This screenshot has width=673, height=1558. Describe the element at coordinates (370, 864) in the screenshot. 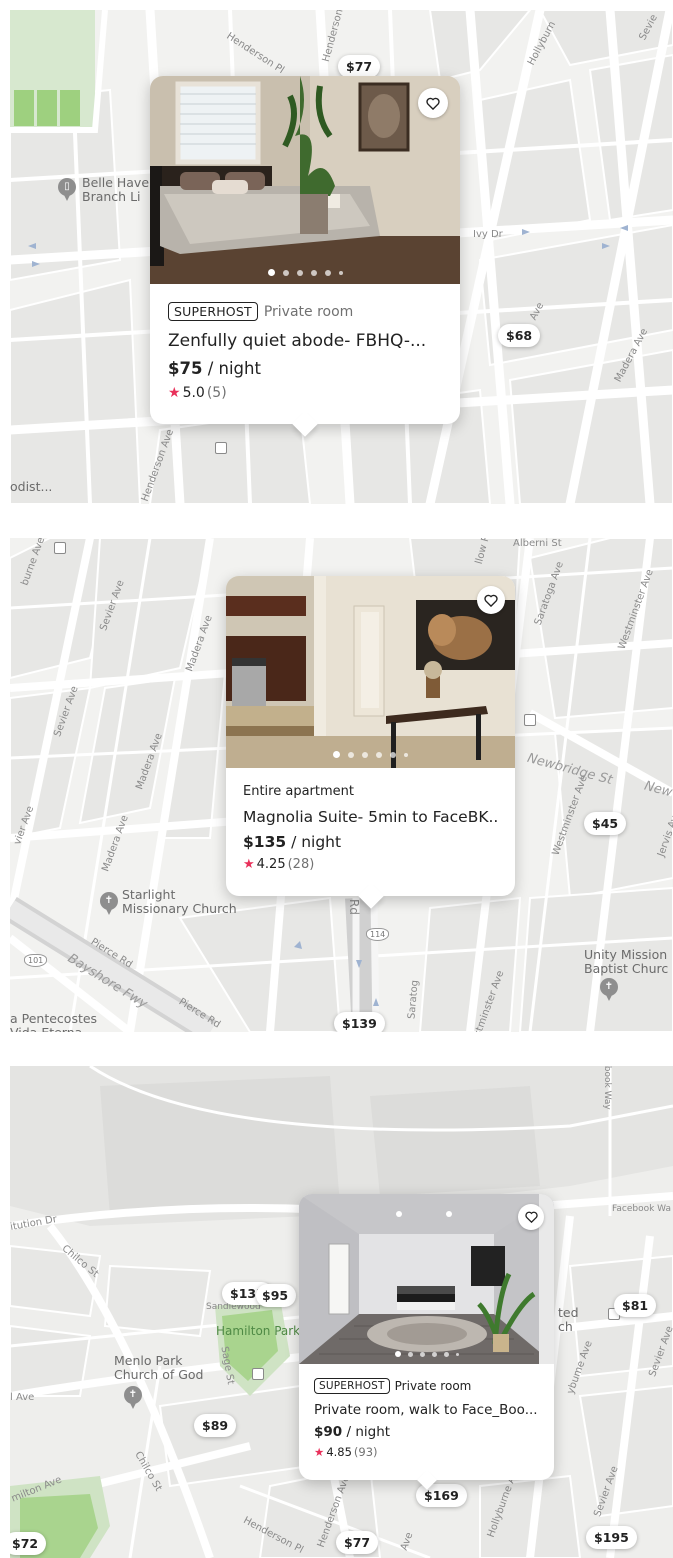

I see `listing-rating: ★ 4.25 (28)` at that location.